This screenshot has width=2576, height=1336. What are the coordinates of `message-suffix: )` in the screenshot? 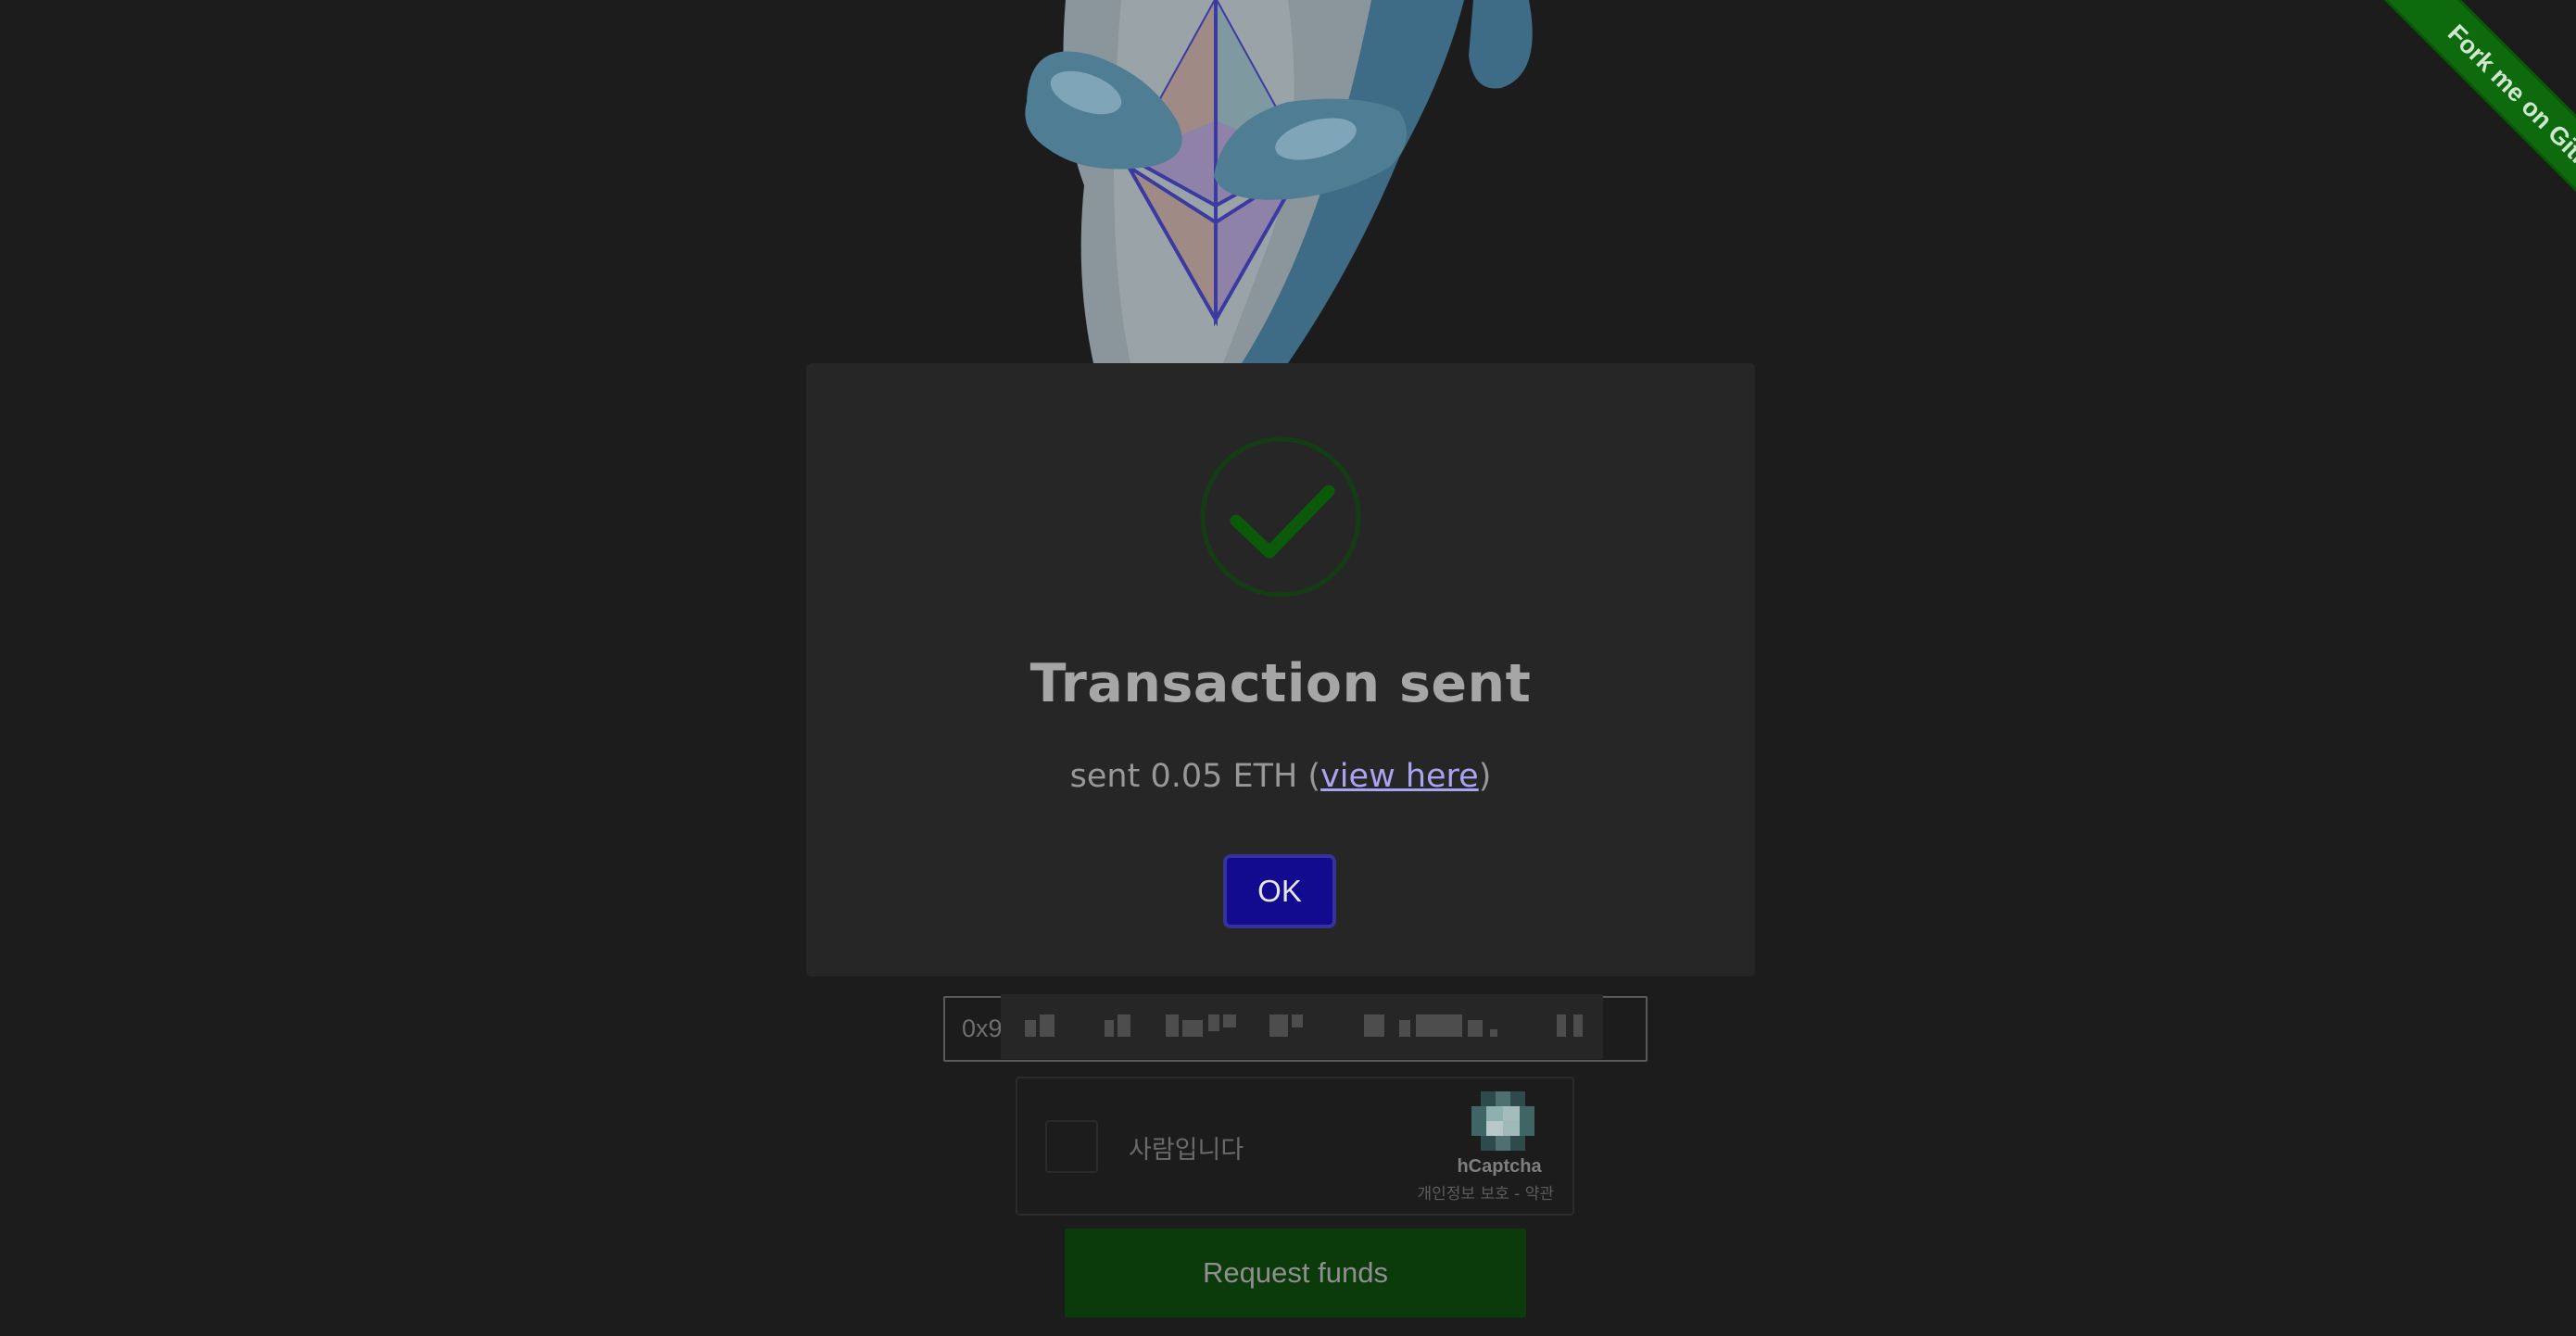 It's located at (1485, 776).